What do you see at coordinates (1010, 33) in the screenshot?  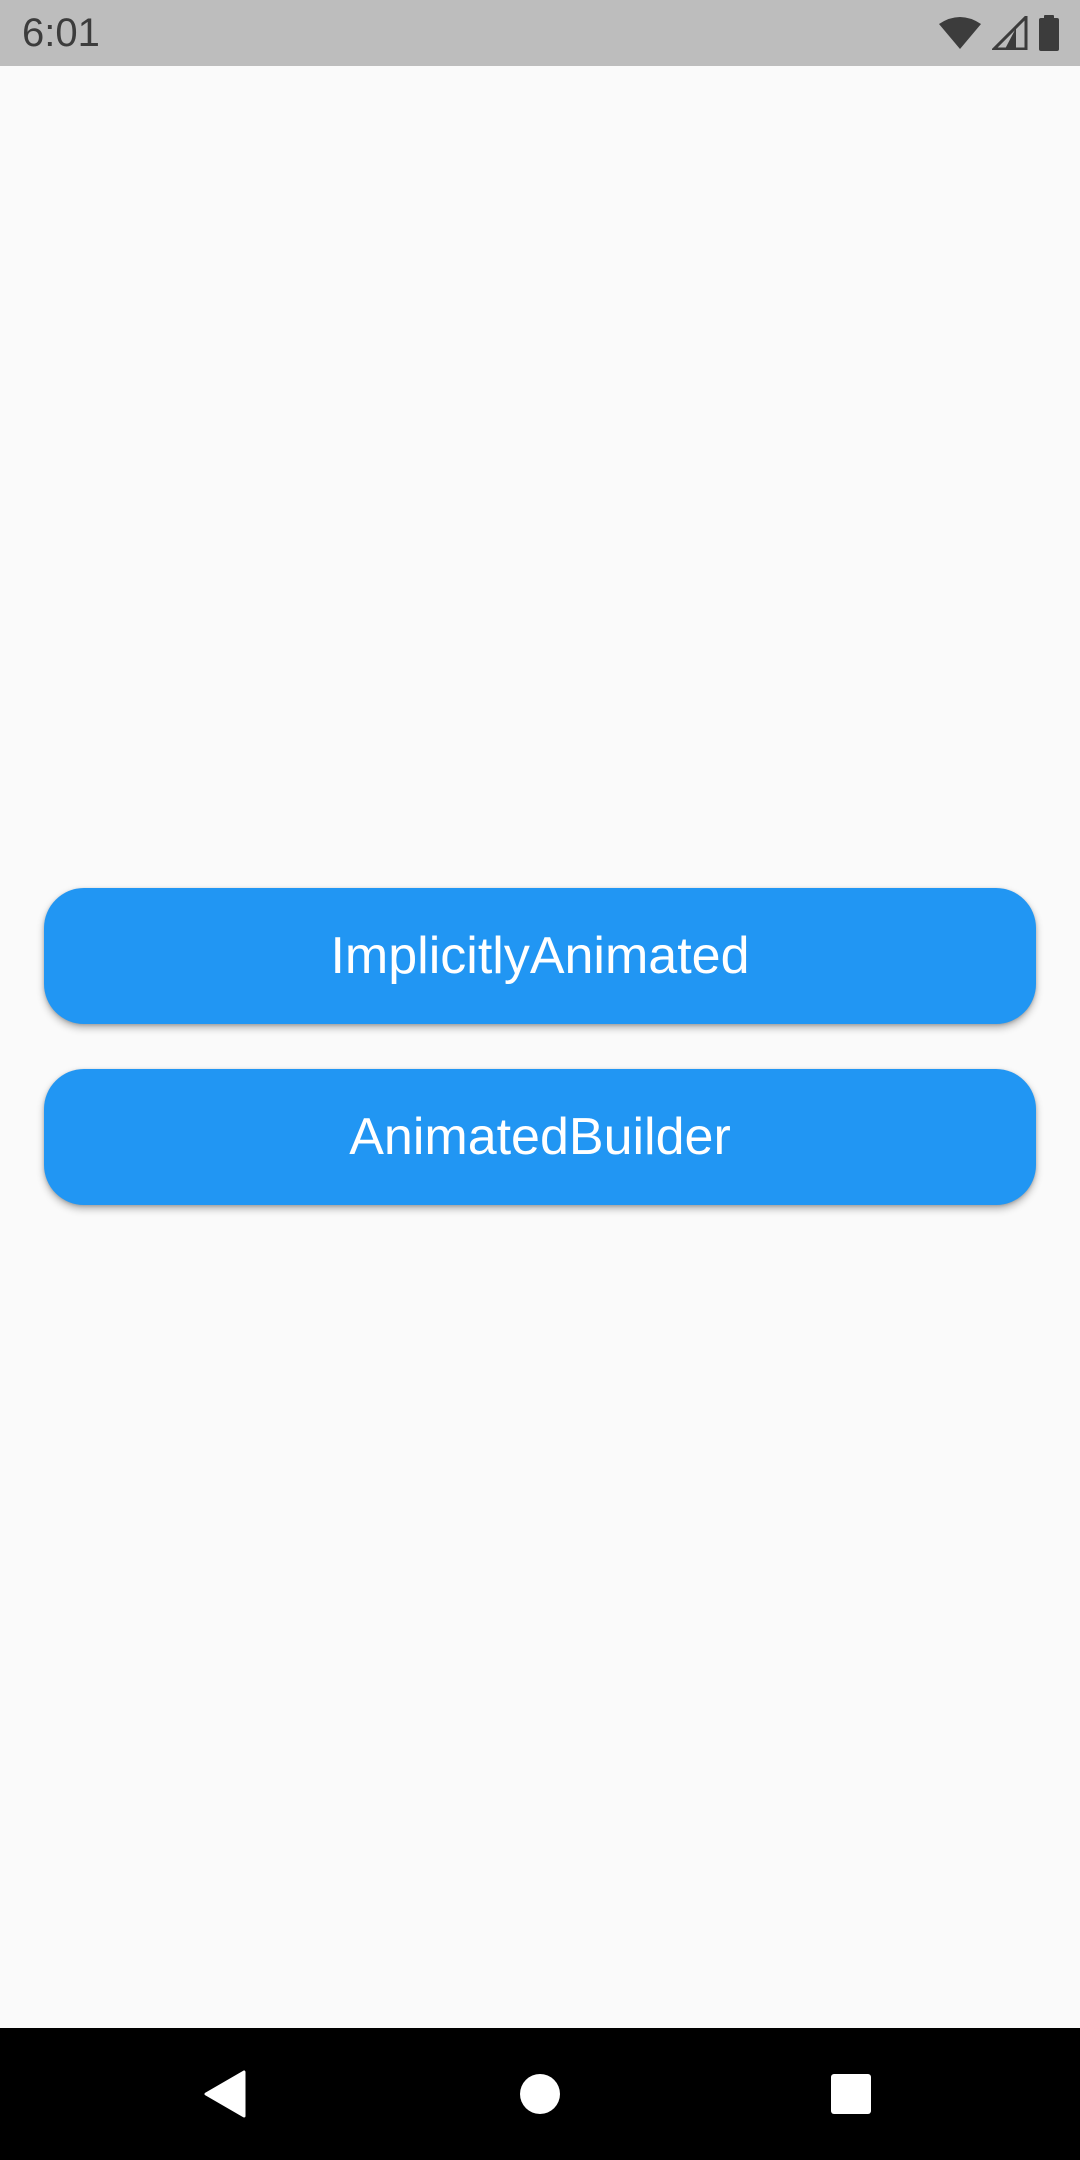 I see `signal-icon` at bounding box center [1010, 33].